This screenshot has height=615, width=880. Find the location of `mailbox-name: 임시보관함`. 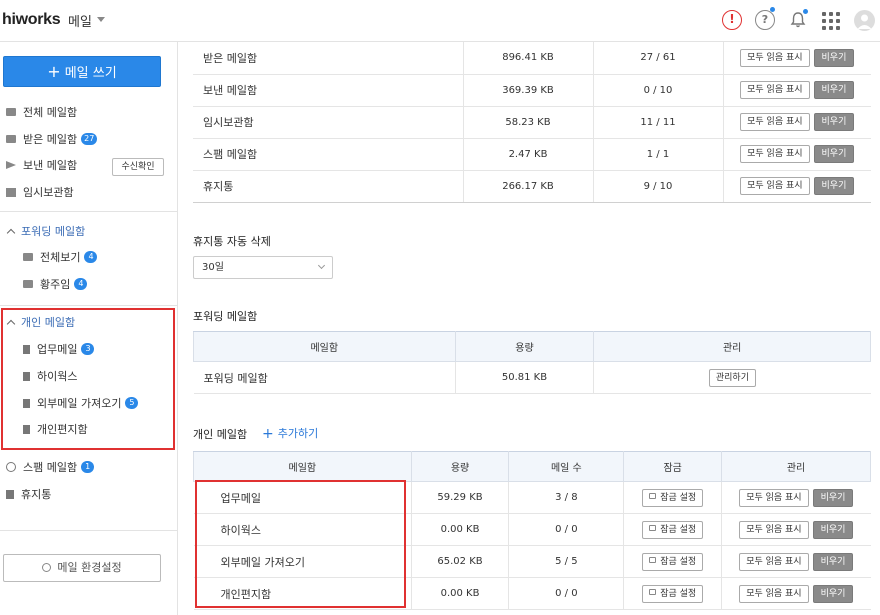

mailbox-name: 임시보관함 is located at coordinates (328, 122).